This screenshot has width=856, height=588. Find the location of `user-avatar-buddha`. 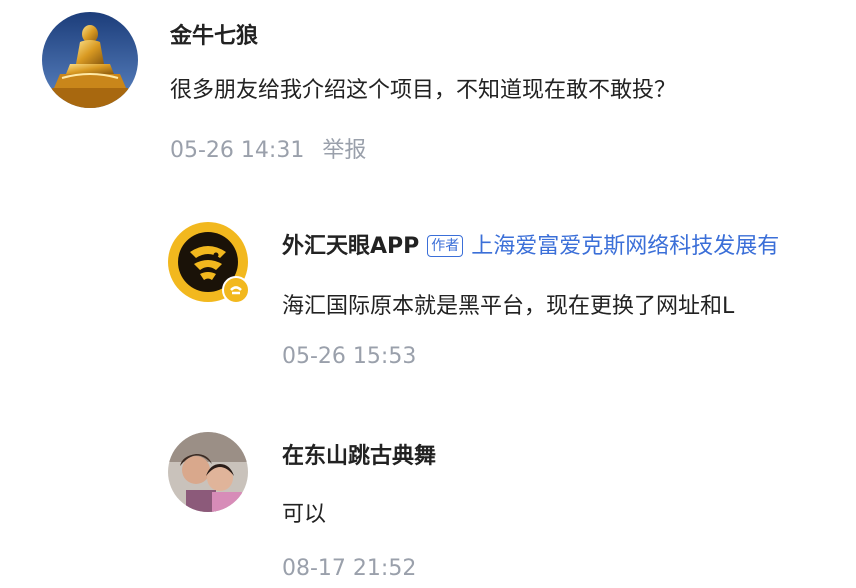

user-avatar-buddha is located at coordinates (90, 60).